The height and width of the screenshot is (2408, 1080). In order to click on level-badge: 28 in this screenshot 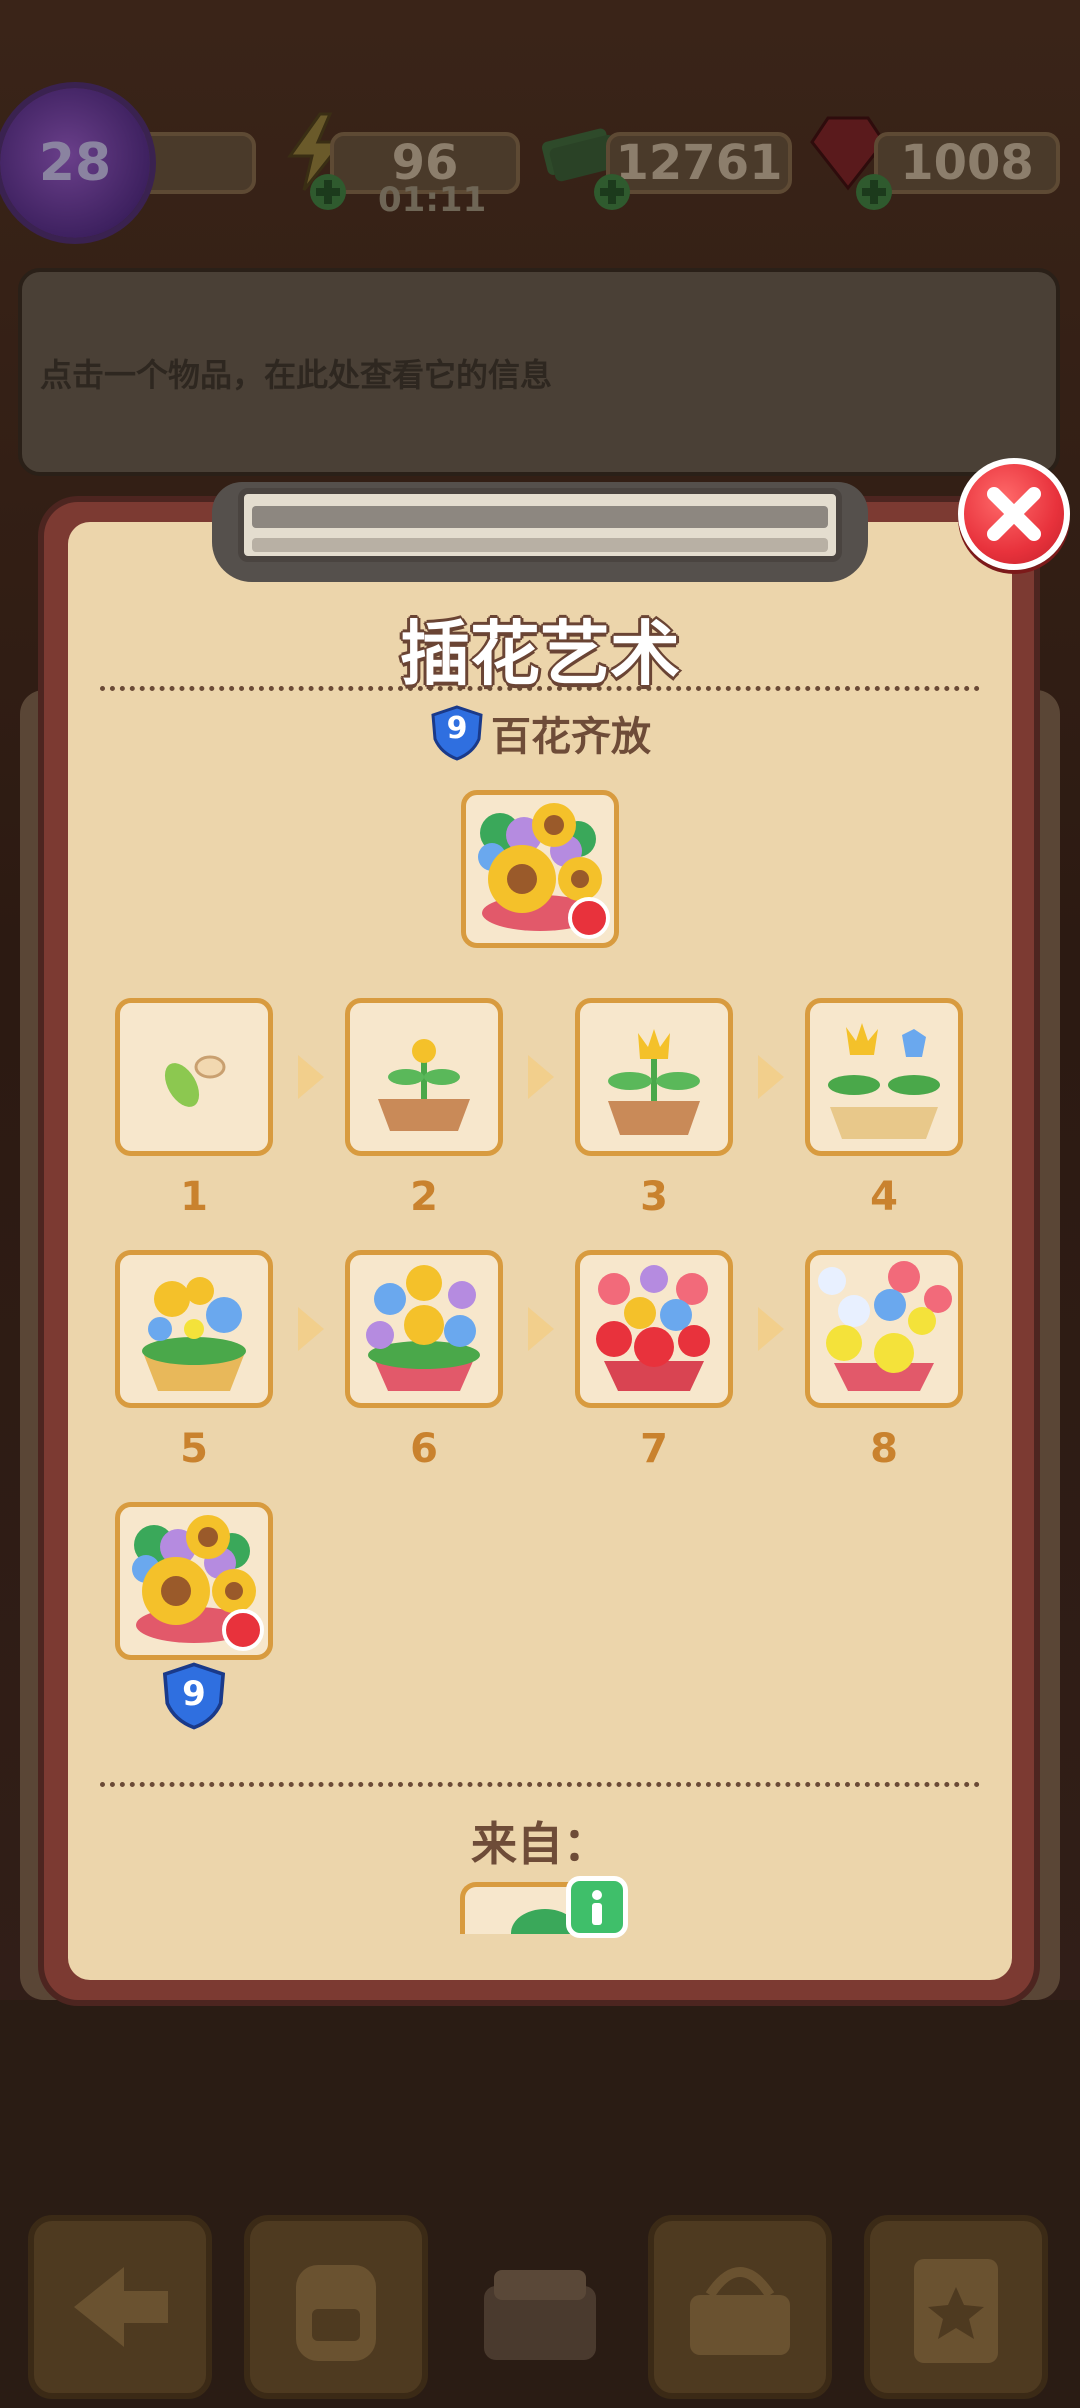, I will do `click(75, 163)`.